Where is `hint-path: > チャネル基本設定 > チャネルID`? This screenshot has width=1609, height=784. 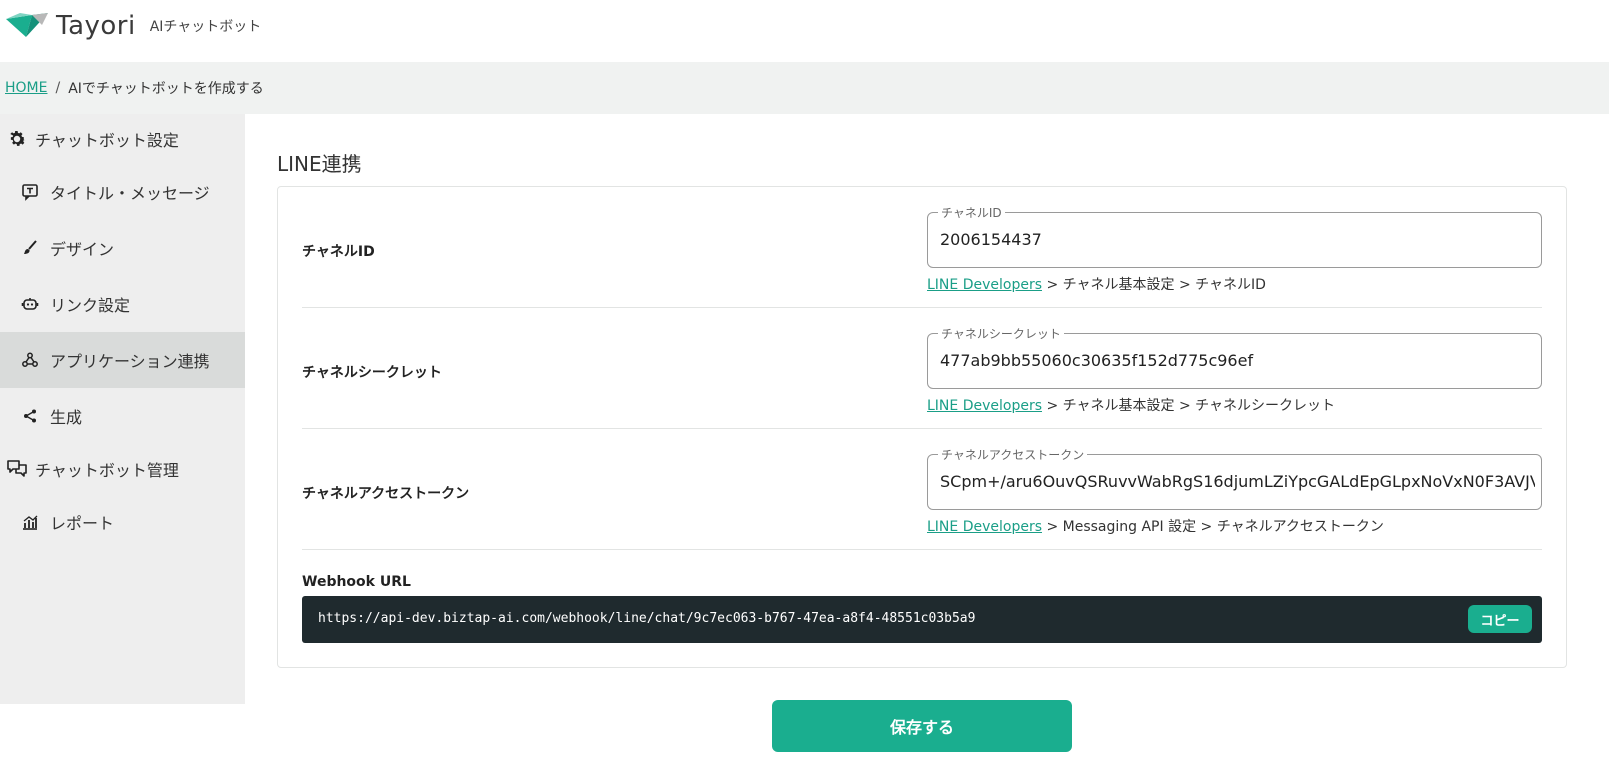 hint-path: > チャネル基本設定 > チャネルID is located at coordinates (1154, 285).